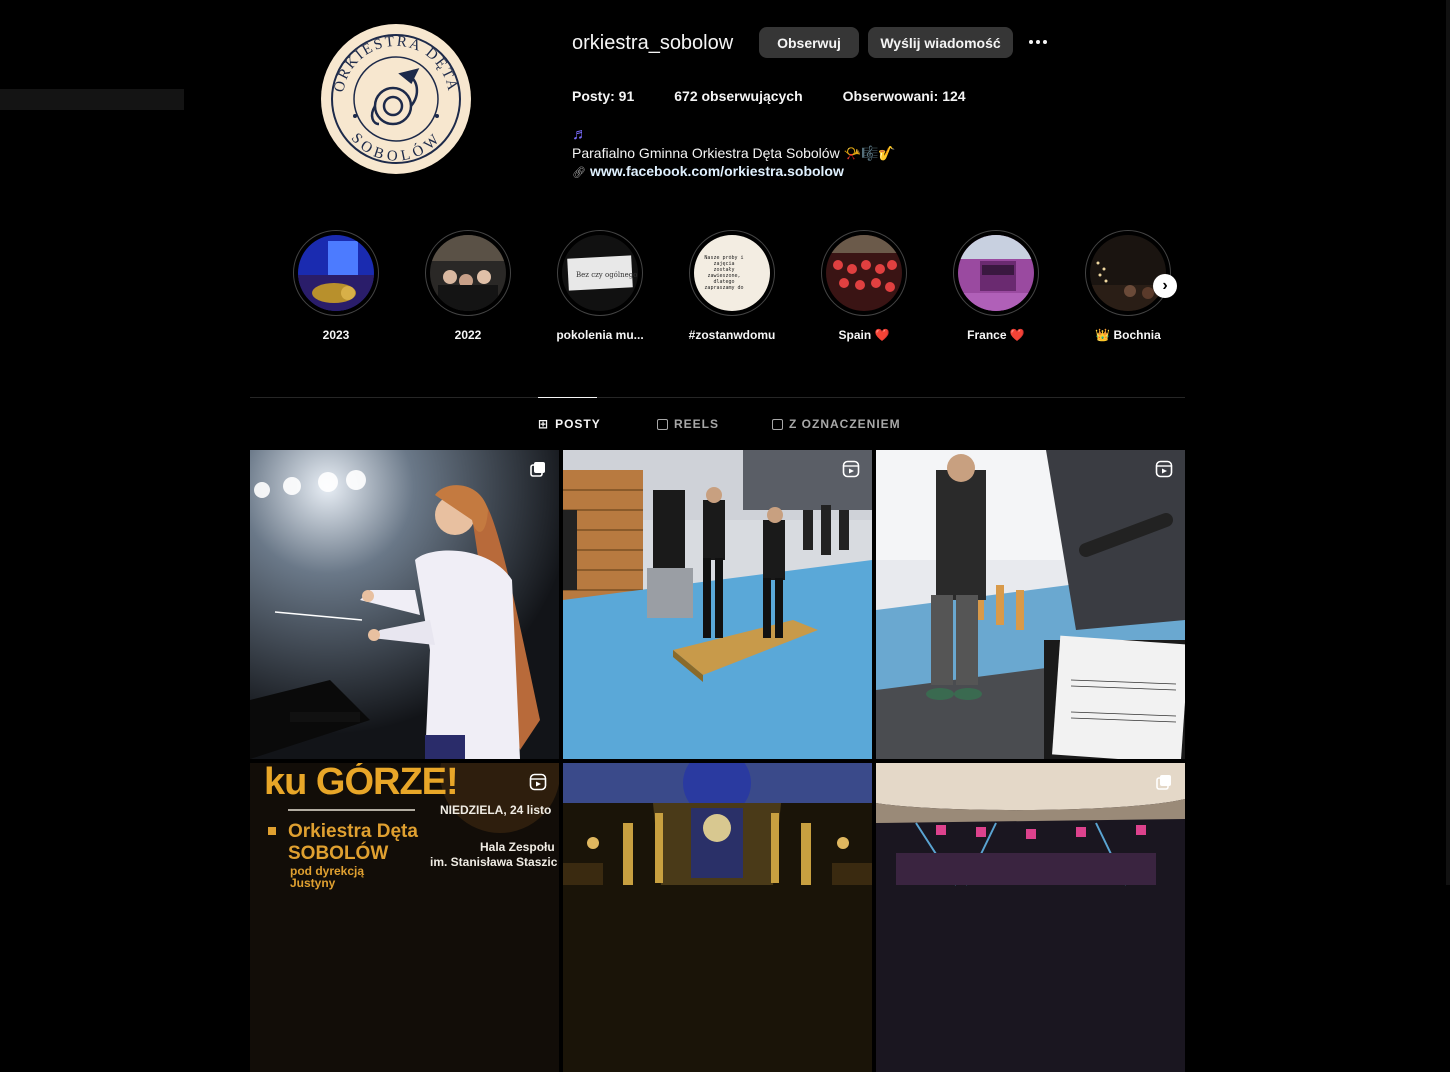 The height and width of the screenshot is (1072, 1450). I want to click on highlight-label: Spain ❤️, so click(864, 335).